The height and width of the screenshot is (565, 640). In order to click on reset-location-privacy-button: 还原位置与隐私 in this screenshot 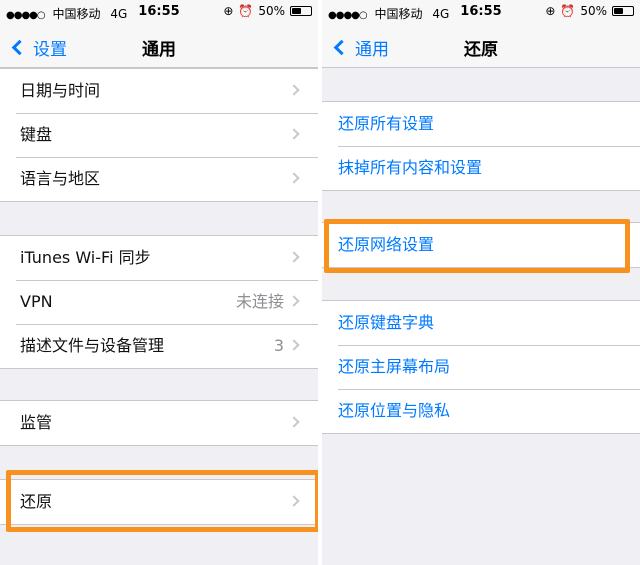, I will do `click(481, 411)`.